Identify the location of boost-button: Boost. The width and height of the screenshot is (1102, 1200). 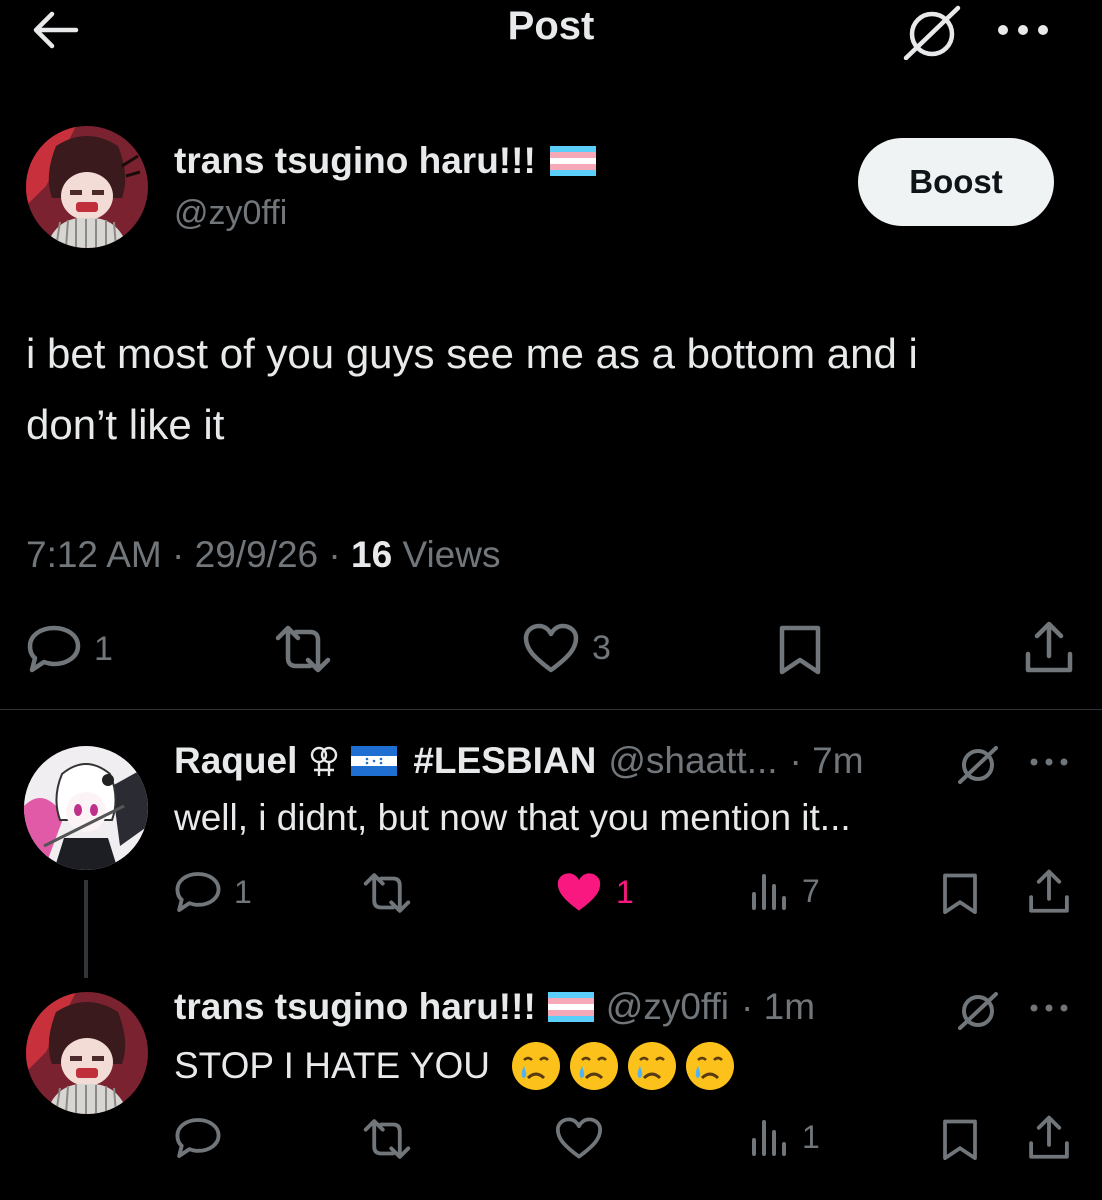
(956, 182).